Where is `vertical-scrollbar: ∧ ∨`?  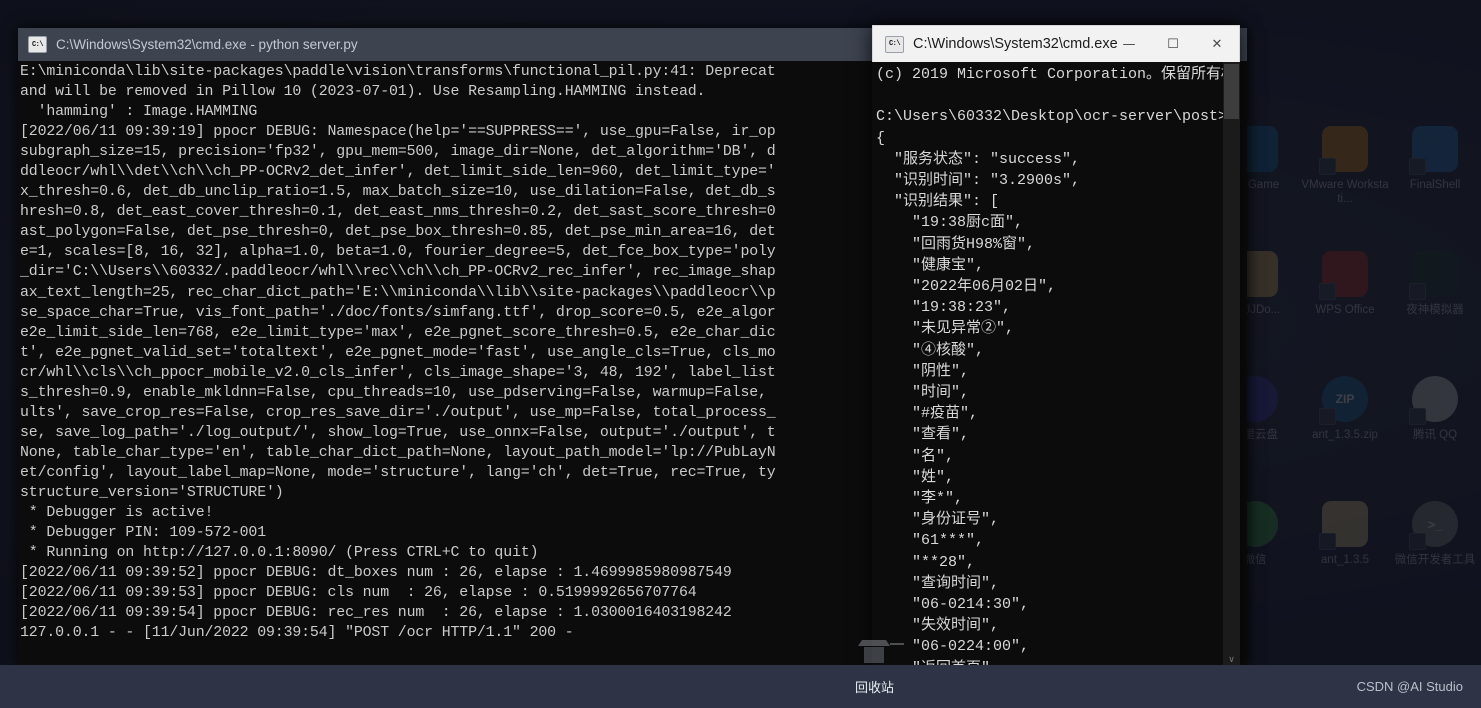
vertical-scrollbar: ∧ ∨ is located at coordinates (1231, 365).